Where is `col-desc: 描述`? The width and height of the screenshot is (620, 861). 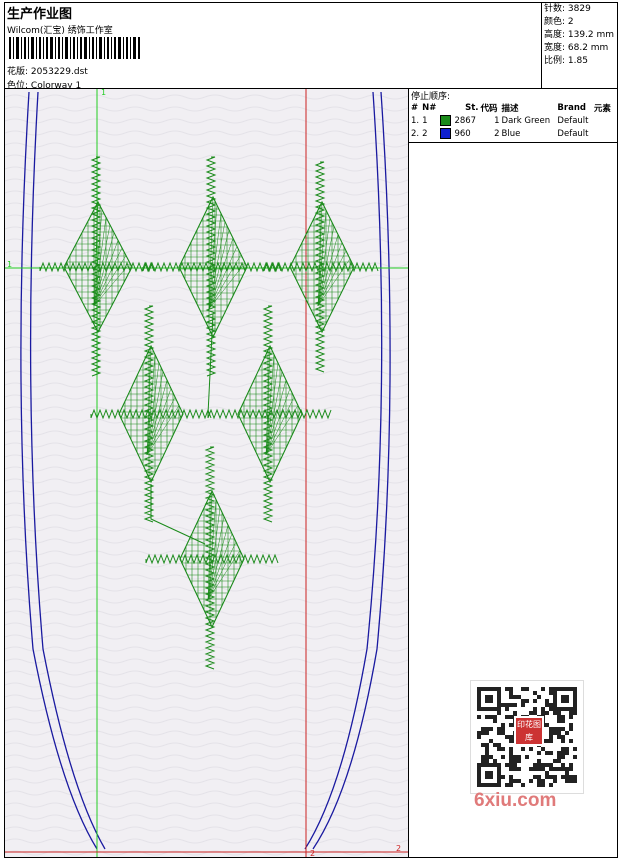 col-desc: 描述 is located at coordinates (510, 108).